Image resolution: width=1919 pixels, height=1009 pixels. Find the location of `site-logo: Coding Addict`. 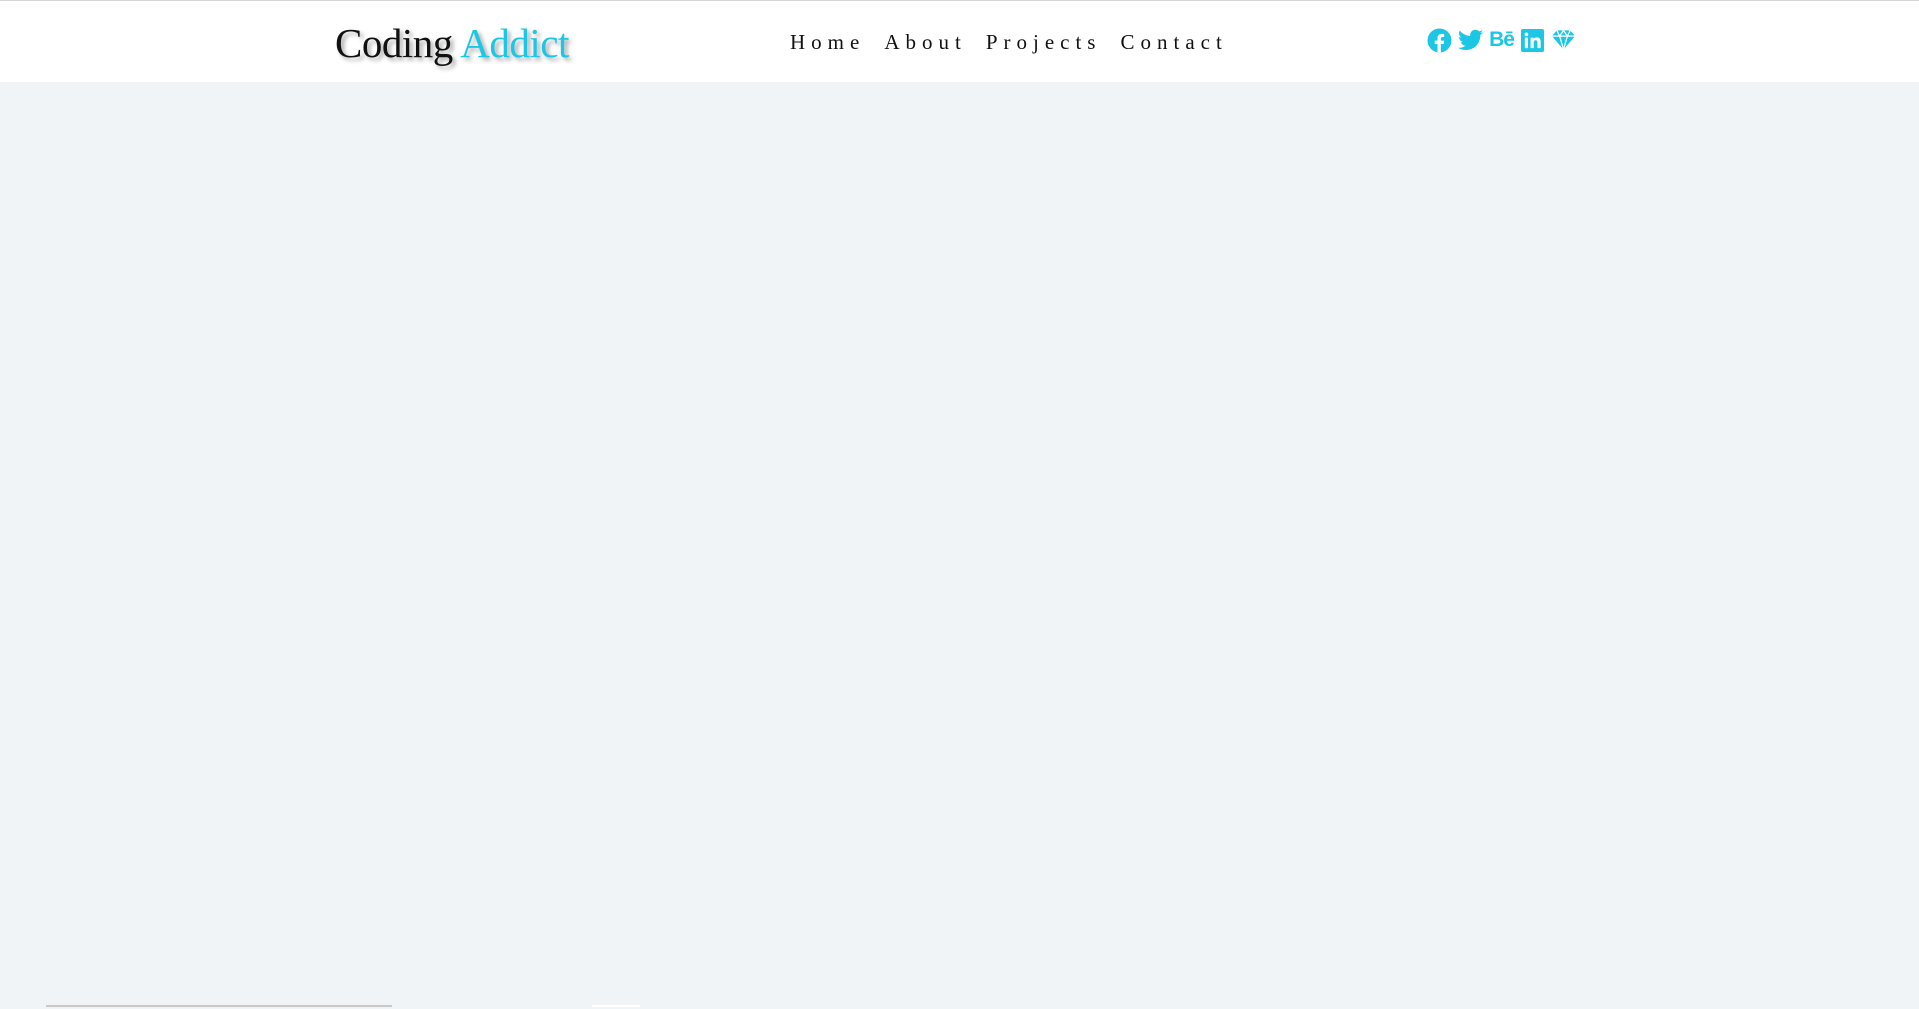

site-logo: Coding Addict is located at coordinates (452, 43).